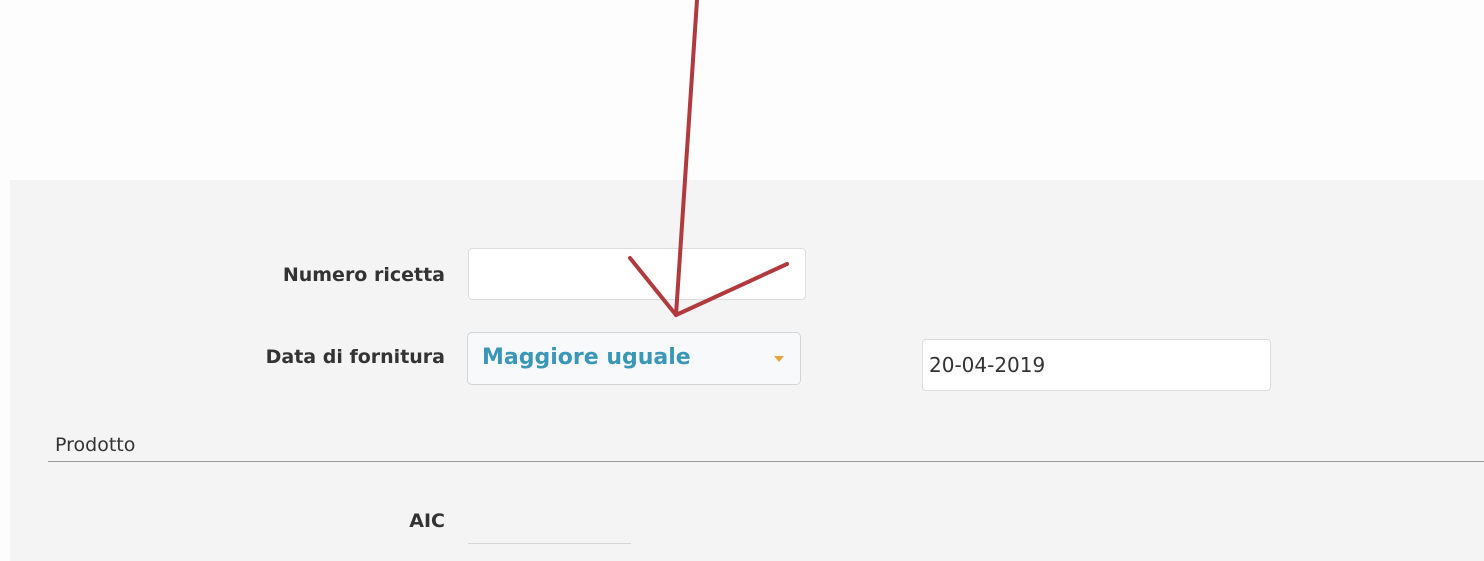 The height and width of the screenshot is (561, 1484). I want to click on numero-ricetta-input, so click(637, 274).